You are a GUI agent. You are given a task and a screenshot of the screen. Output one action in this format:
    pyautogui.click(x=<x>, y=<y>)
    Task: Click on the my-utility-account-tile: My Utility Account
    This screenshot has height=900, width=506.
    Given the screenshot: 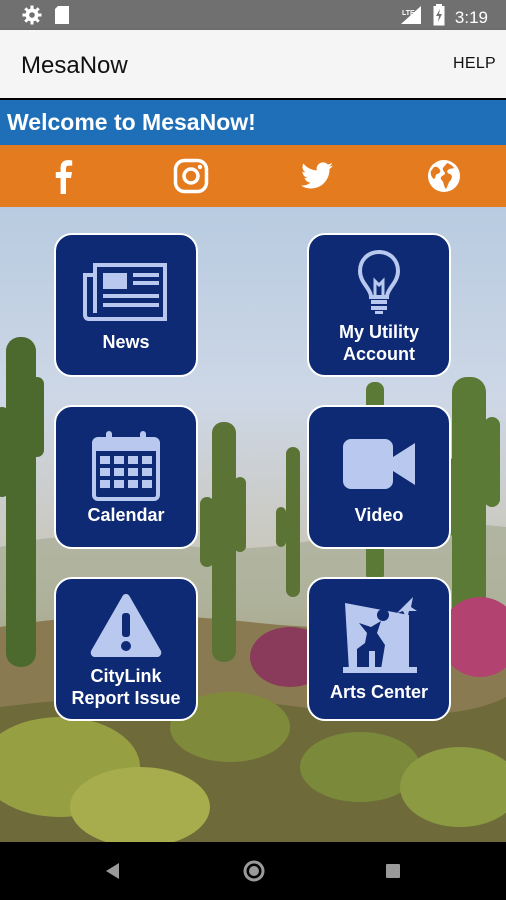 What is the action you would take?
    pyautogui.click(x=379, y=305)
    